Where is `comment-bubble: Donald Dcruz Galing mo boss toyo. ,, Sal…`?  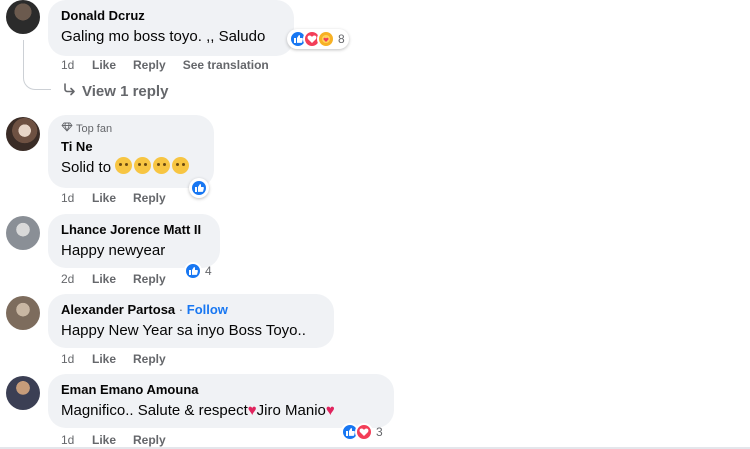 comment-bubble: Donald Dcruz Galing mo boss toyo. ,, Sal… is located at coordinates (171, 28).